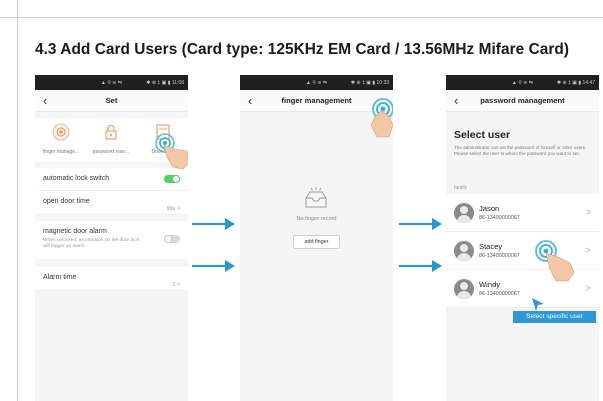 The height and width of the screenshot is (401, 603). I want to click on row-label: automatic lock switch, so click(76, 178).